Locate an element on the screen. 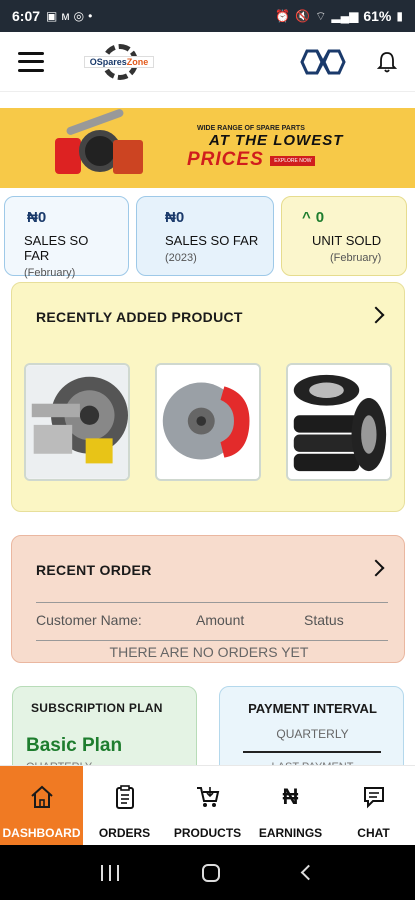 Image resolution: width=415 pixels, height=900 pixels. stat-value: 0 is located at coordinates (320, 217).